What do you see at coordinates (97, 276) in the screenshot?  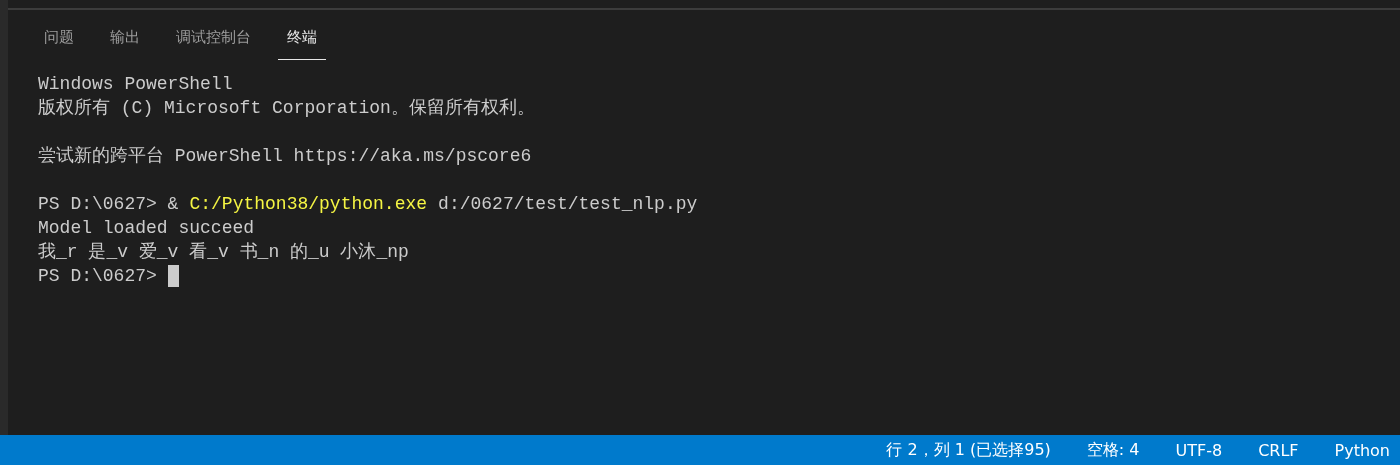 I see `terminal-text: PS D:\0627>` at bounding box center [97, 276].